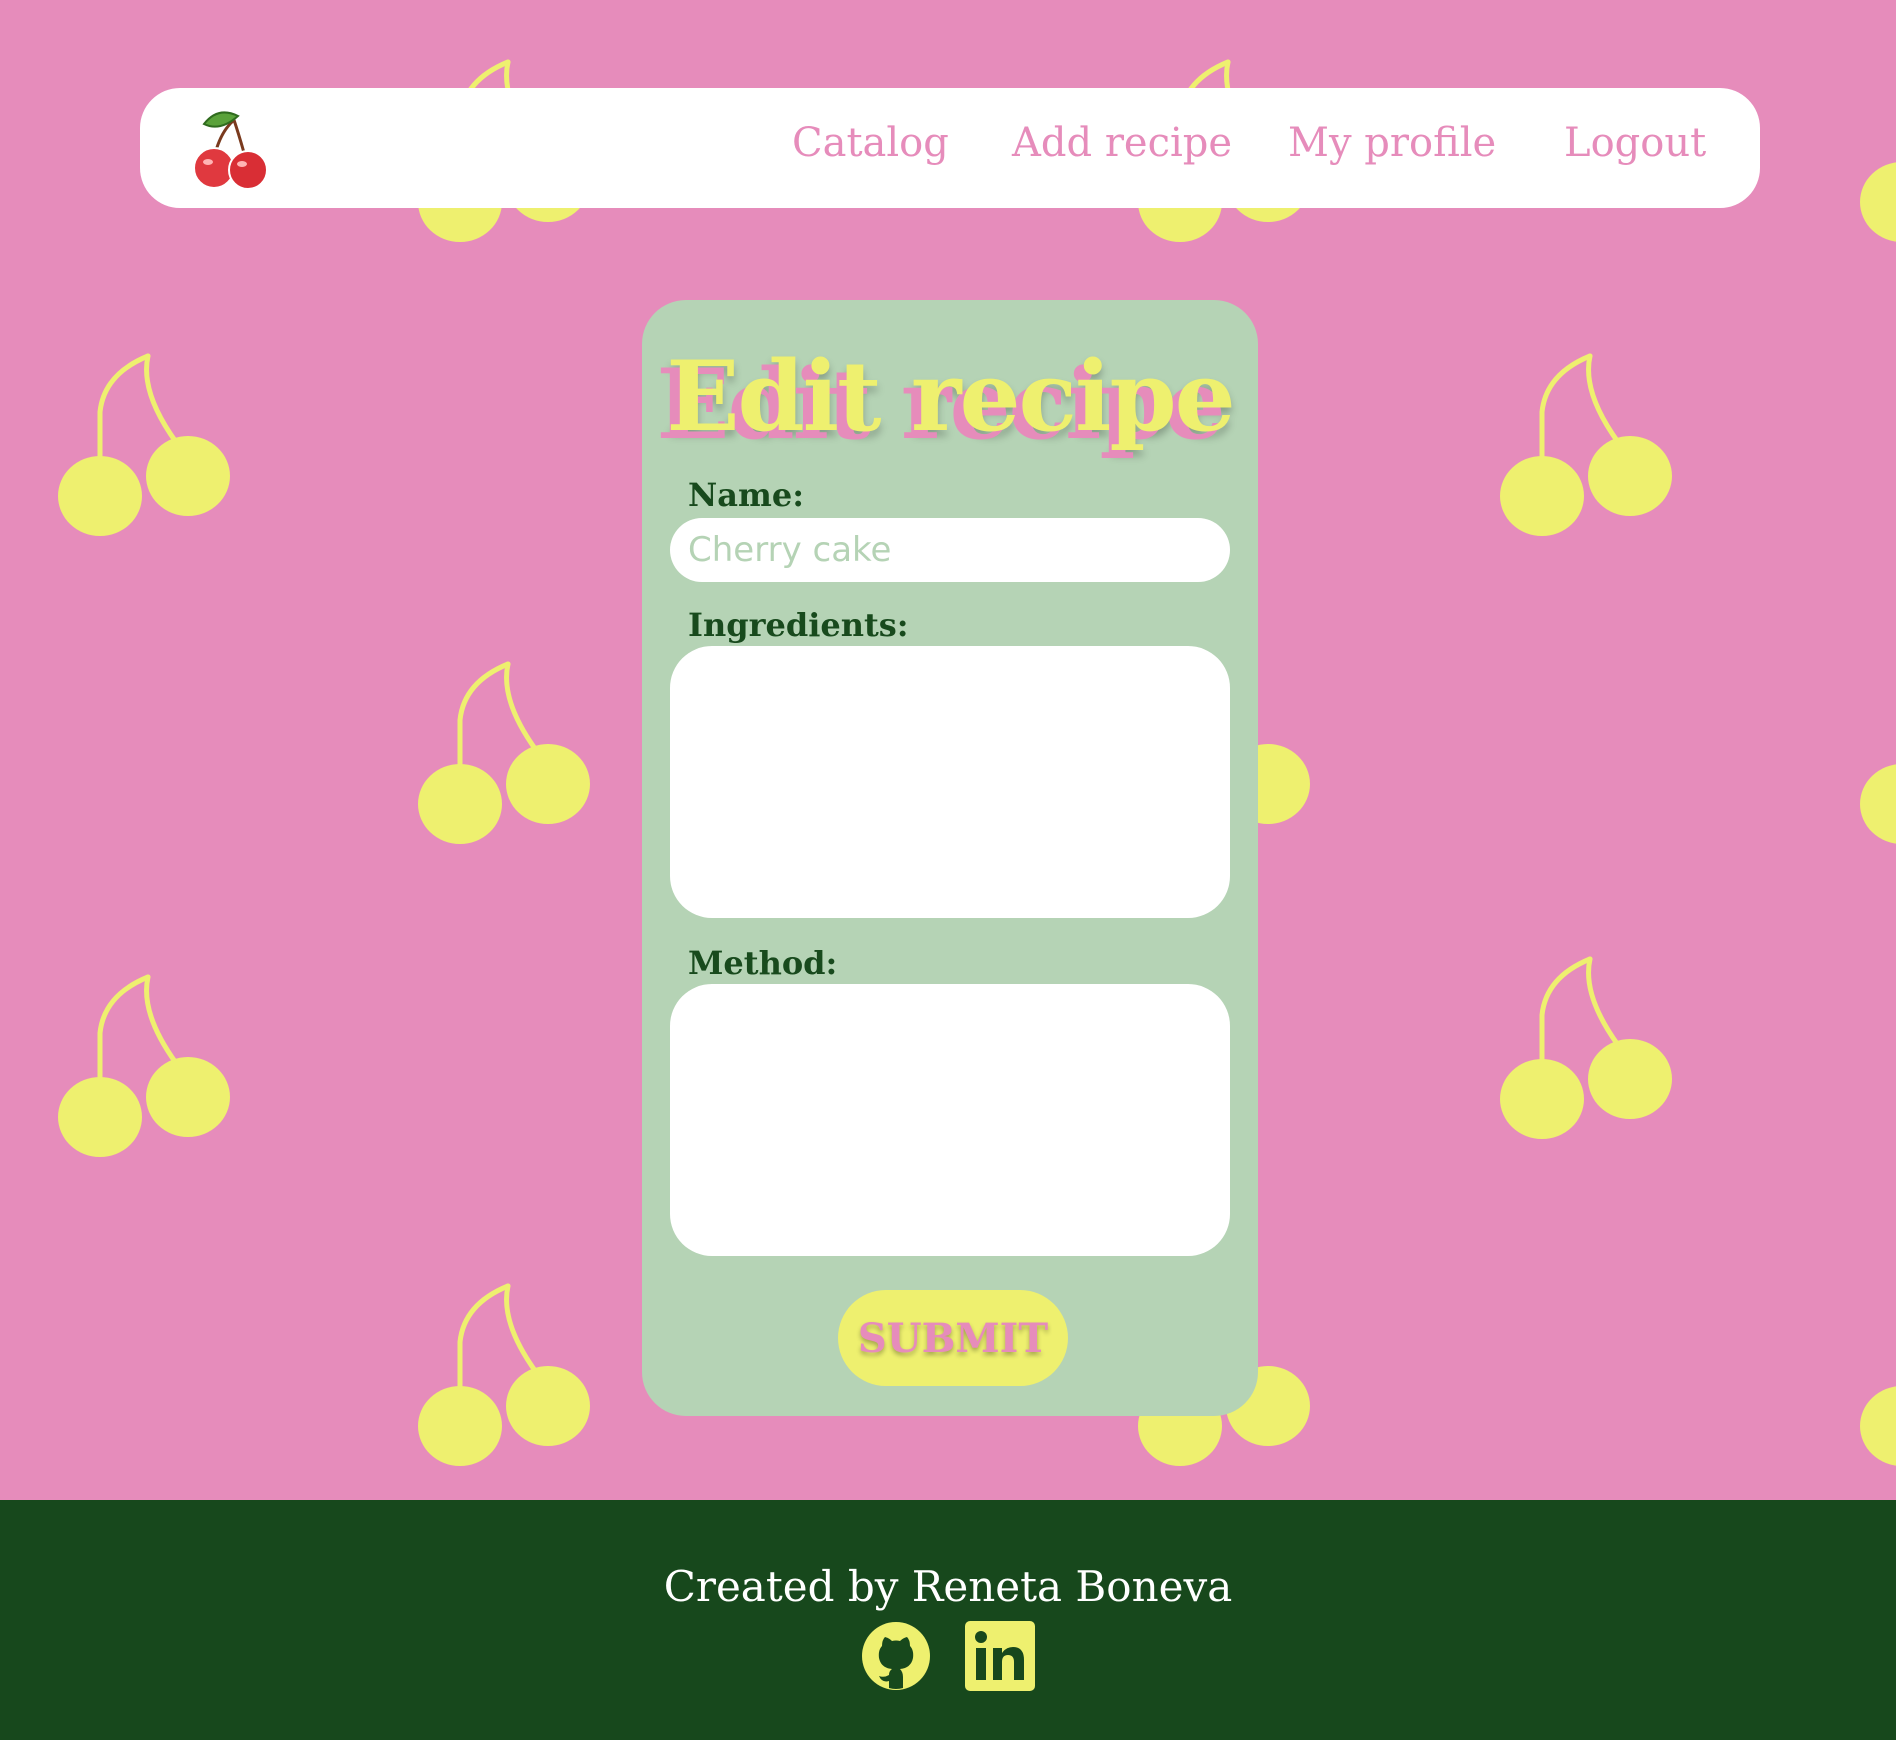 Image resolution: width=1896 pixels, height=1740 pixels. Describe the element at coordinates (798, 625) in the screenshot. I see `ingredients-label: Ingredients:` at that location.